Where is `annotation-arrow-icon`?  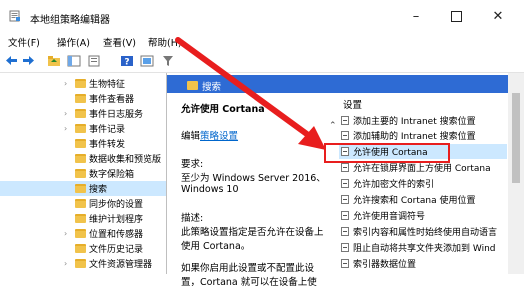 annotation-arrow-icon is located at coordinates (250, 93).